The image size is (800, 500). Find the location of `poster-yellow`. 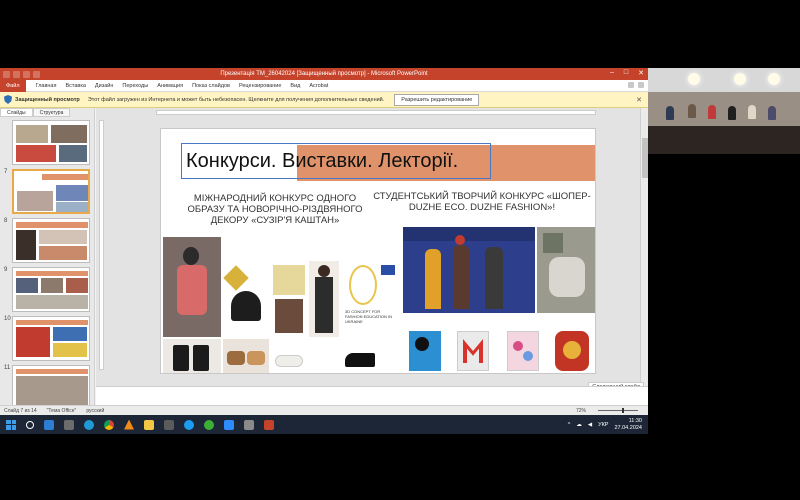

poster-yellow is located at coordinates (289, 299).